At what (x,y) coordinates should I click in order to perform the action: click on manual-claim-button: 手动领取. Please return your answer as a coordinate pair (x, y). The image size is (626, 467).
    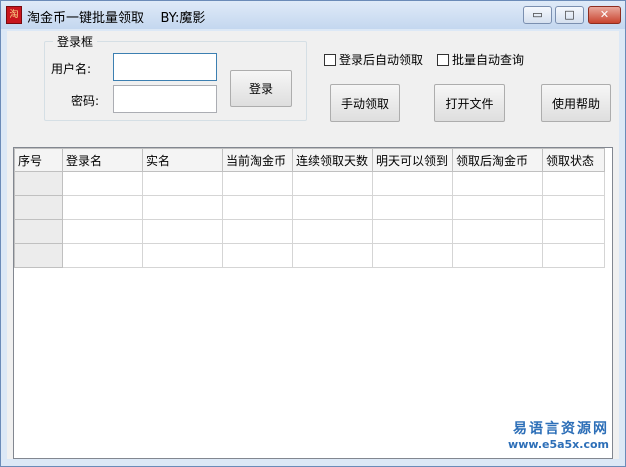
    Looking at the image, I should click on (365, 103).